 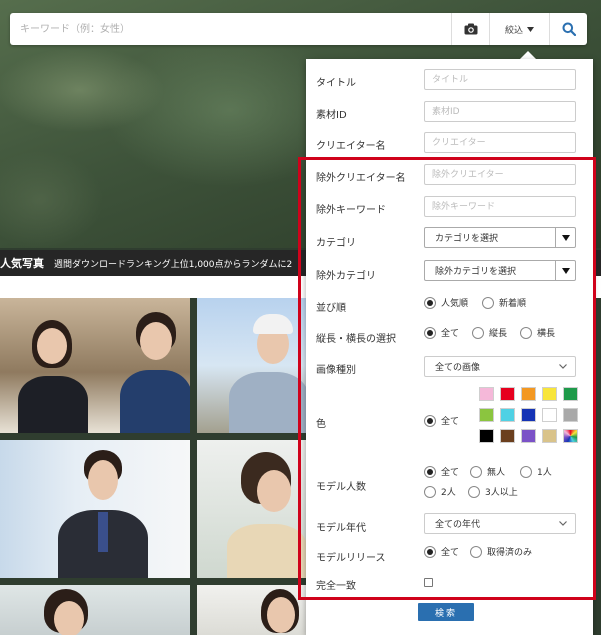 I want to click on model-count-option-label: 無人, so click(x=496, y=473).